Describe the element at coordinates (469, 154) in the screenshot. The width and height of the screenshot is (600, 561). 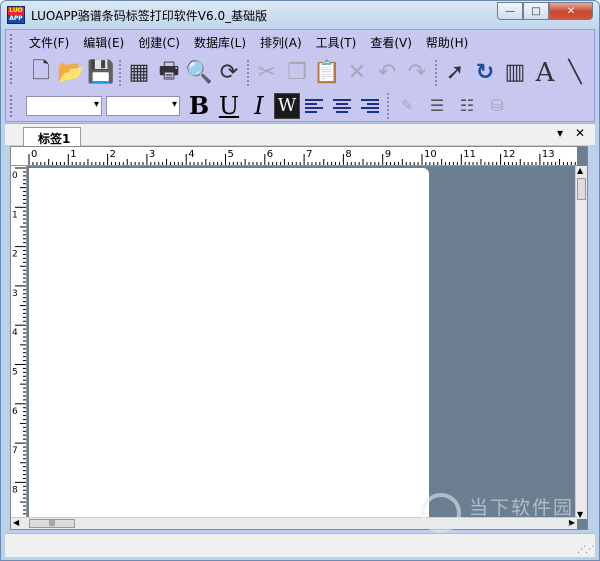
I see `ruler-label: 11` at that location.